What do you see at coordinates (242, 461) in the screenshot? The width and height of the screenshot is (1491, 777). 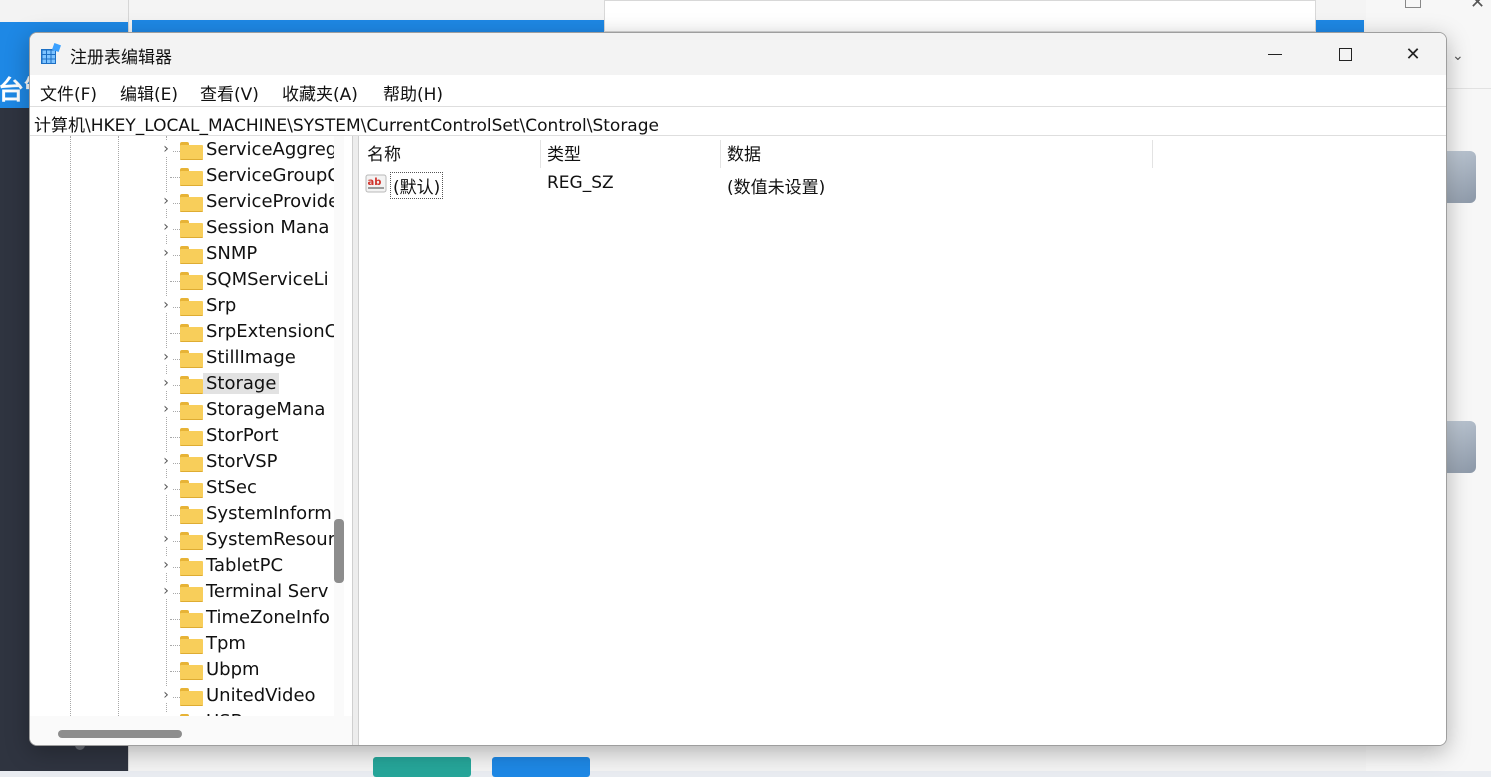 I see `tree-item-label: StorVSP` at bounding box center [242, 461].